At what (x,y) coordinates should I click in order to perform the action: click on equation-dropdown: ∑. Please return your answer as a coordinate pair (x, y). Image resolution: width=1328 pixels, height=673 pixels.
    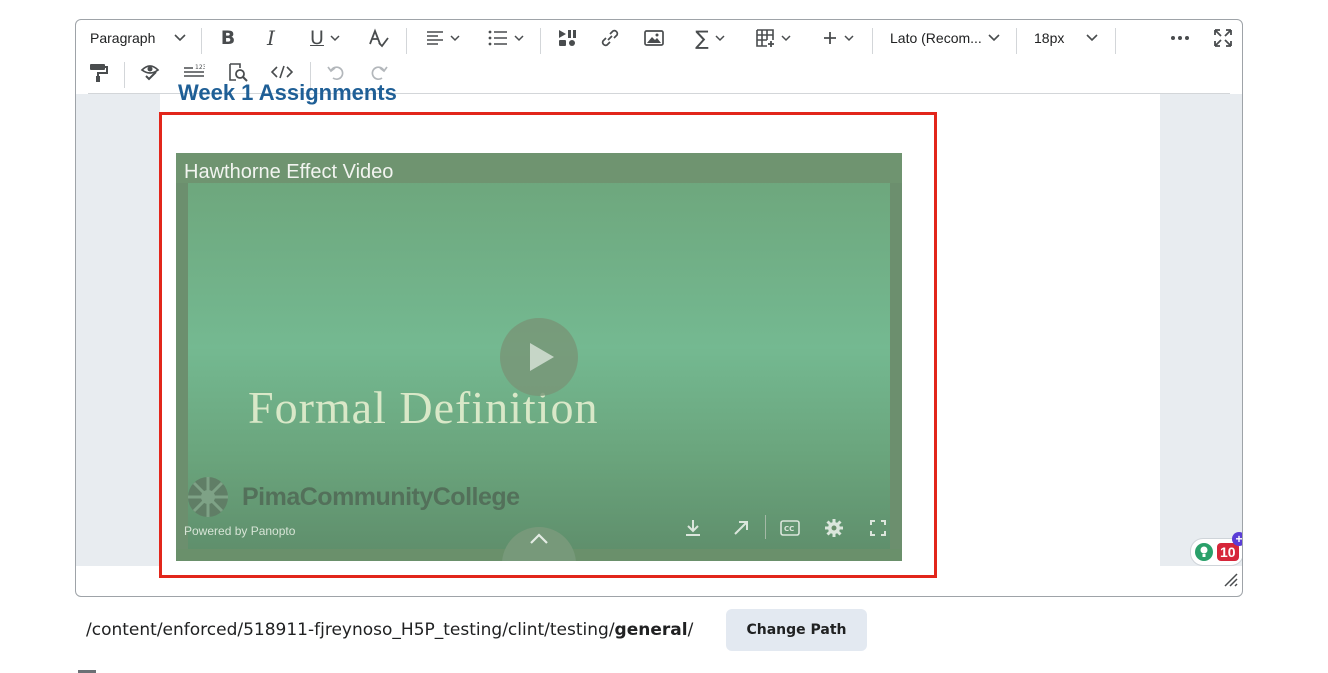
    Looking at the image, I should click on (710, 38).